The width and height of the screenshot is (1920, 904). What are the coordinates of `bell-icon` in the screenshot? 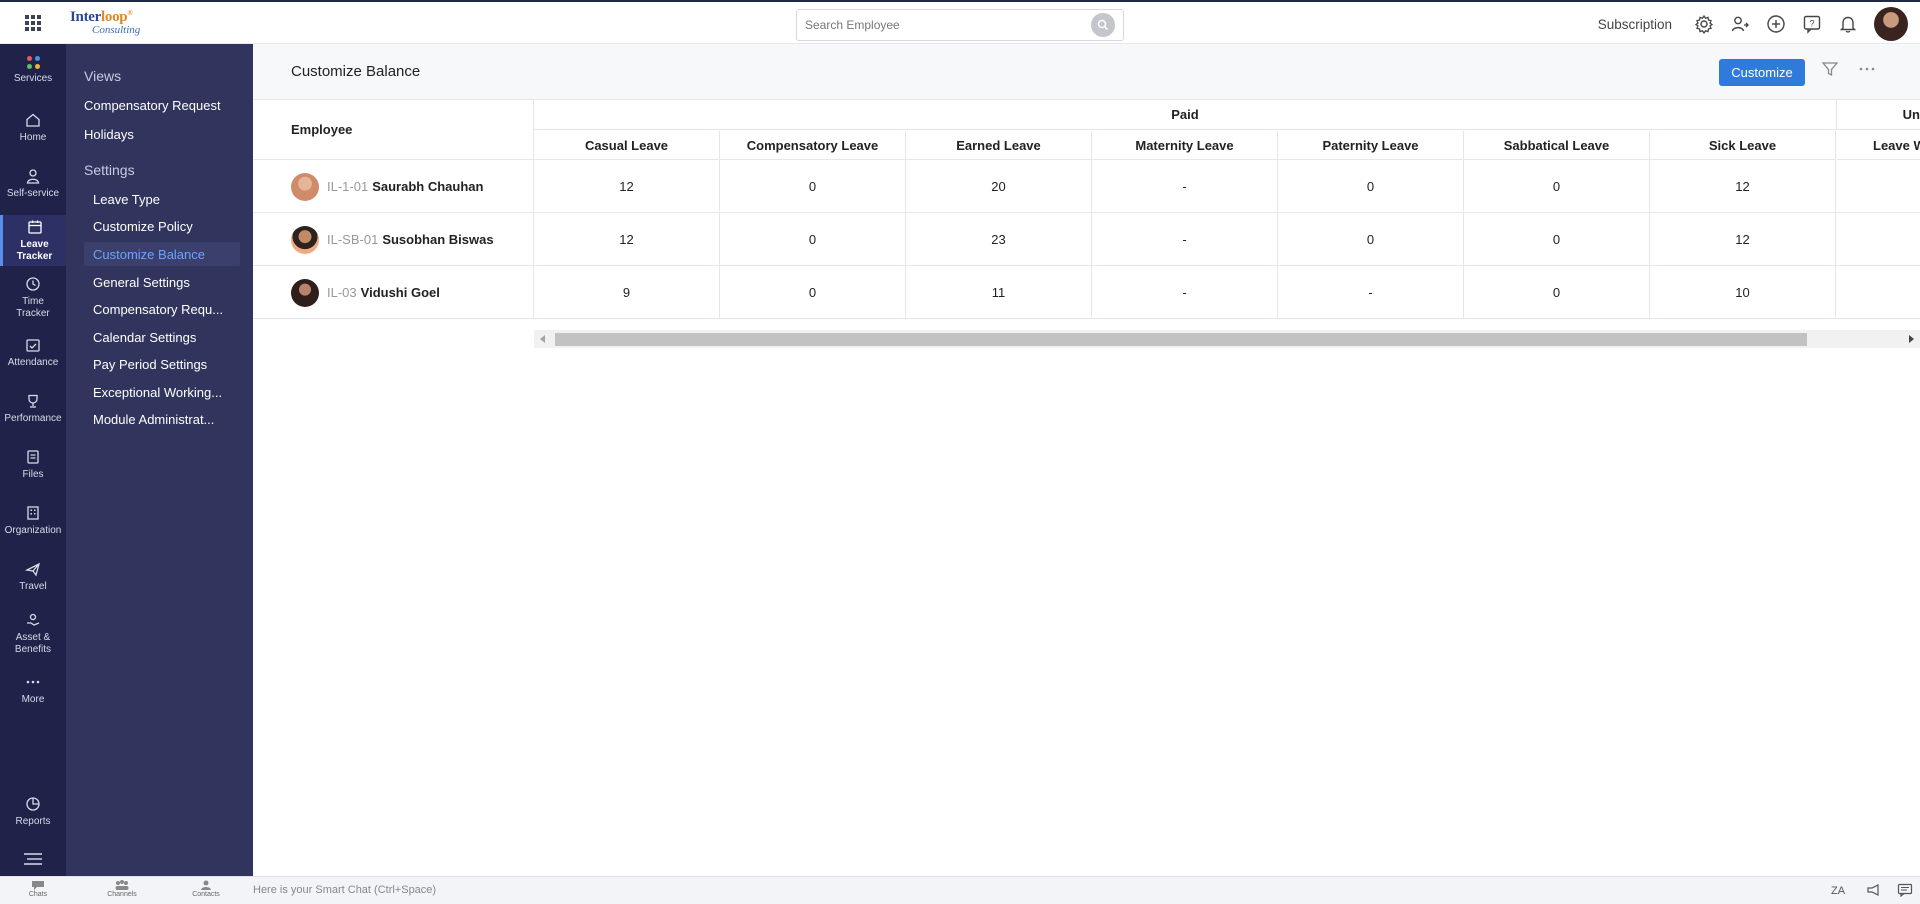 It's located at (1848, 24).